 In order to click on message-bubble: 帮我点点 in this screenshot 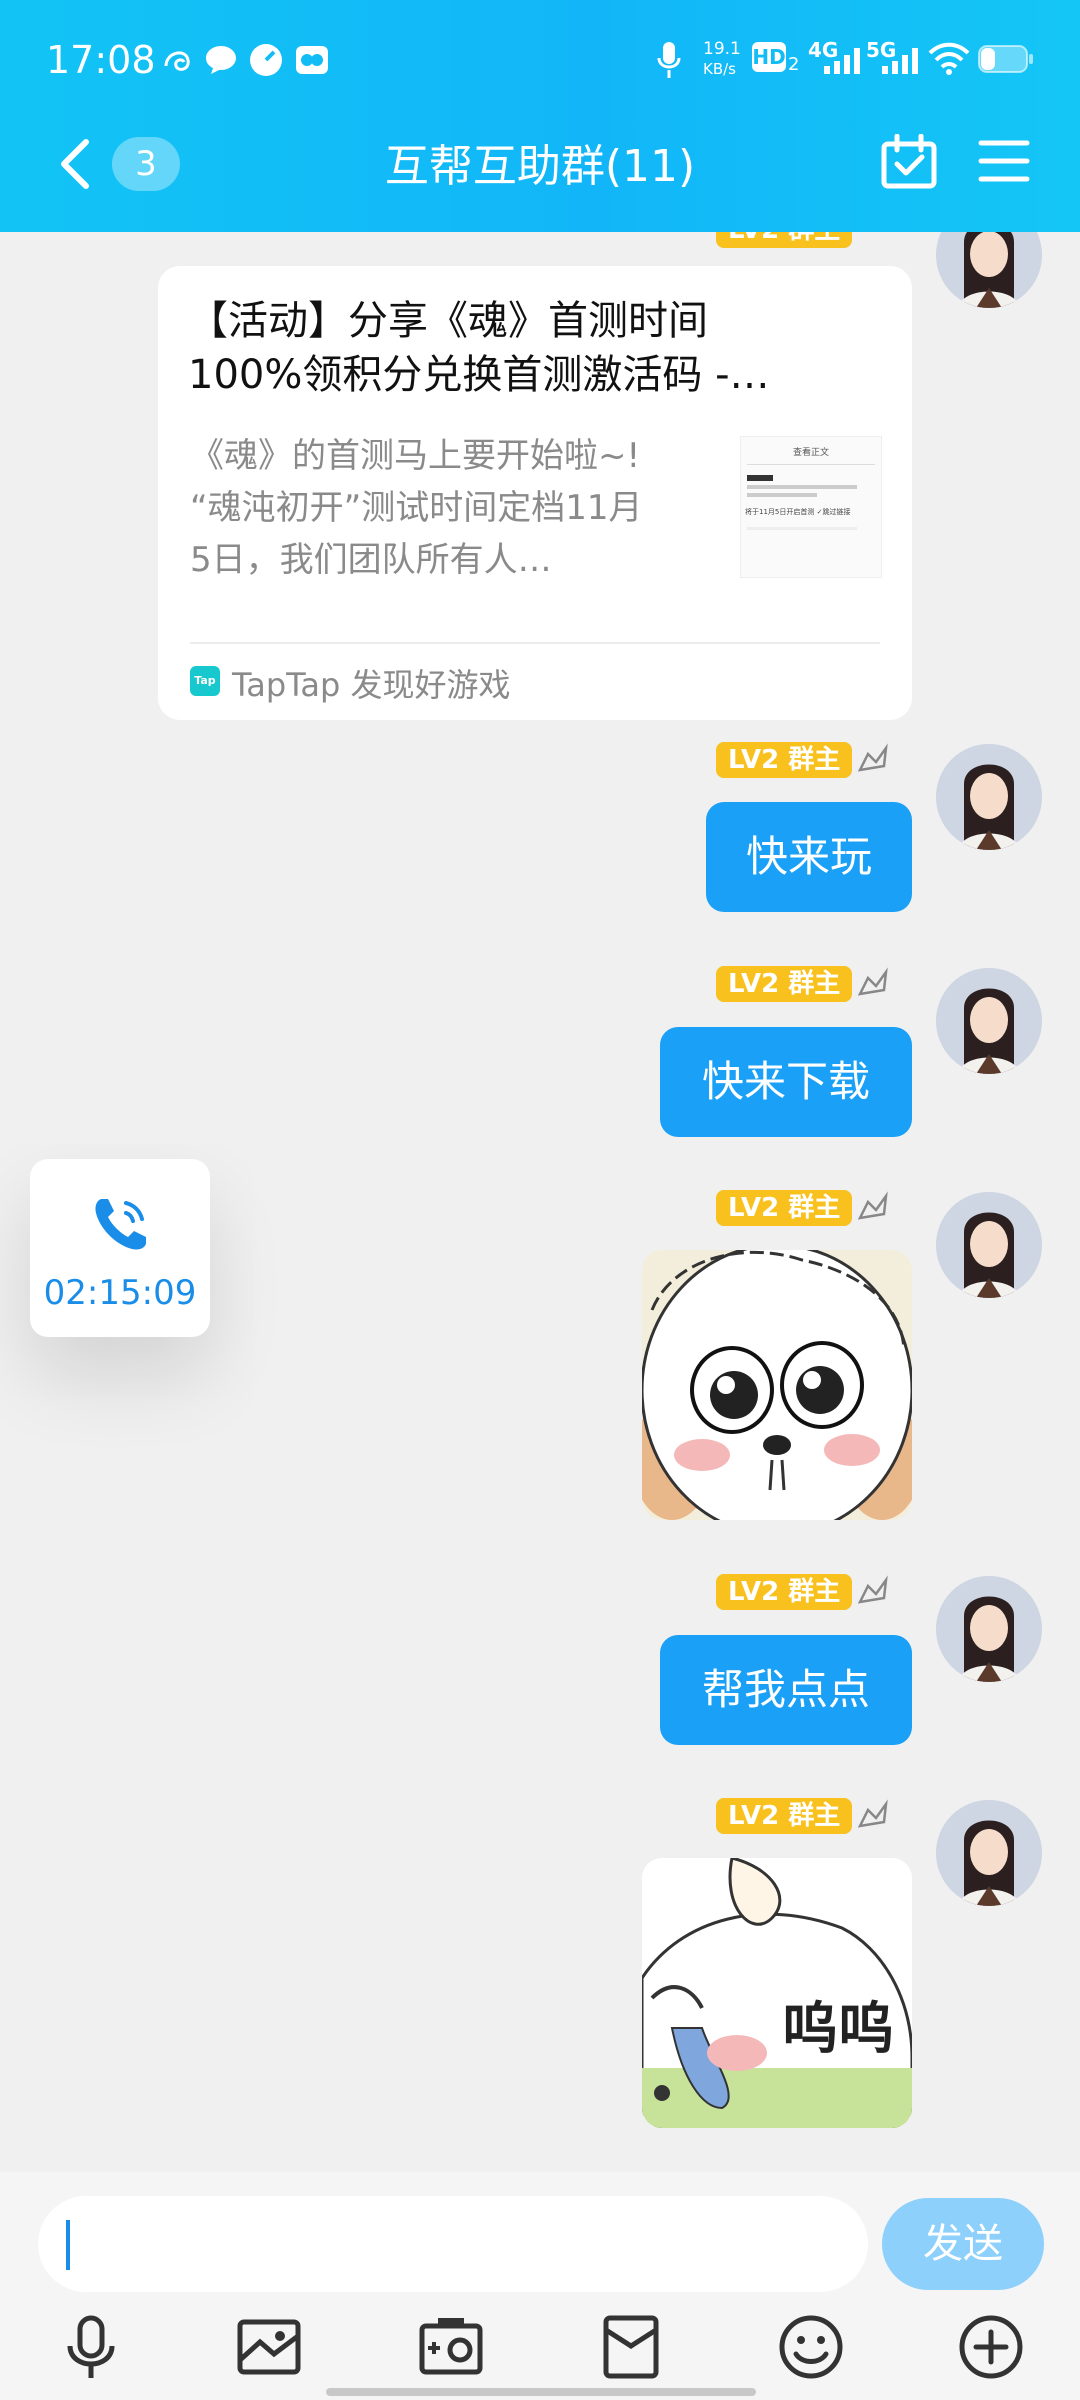, I will do `click(786, 1690)`.